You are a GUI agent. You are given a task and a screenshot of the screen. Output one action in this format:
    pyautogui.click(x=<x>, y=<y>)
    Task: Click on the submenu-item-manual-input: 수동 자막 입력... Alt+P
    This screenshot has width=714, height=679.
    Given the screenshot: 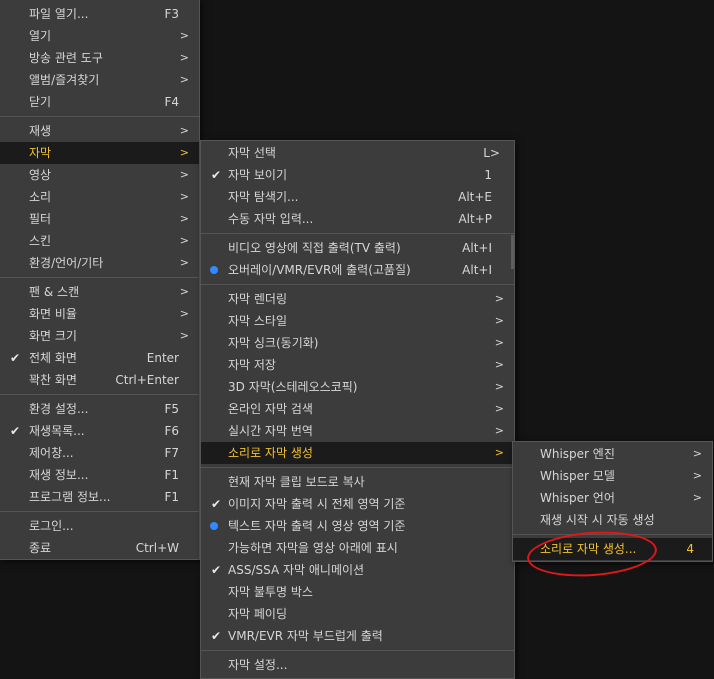 What is the action you would take?
    pyautogui.click(x=357, y=219)
    